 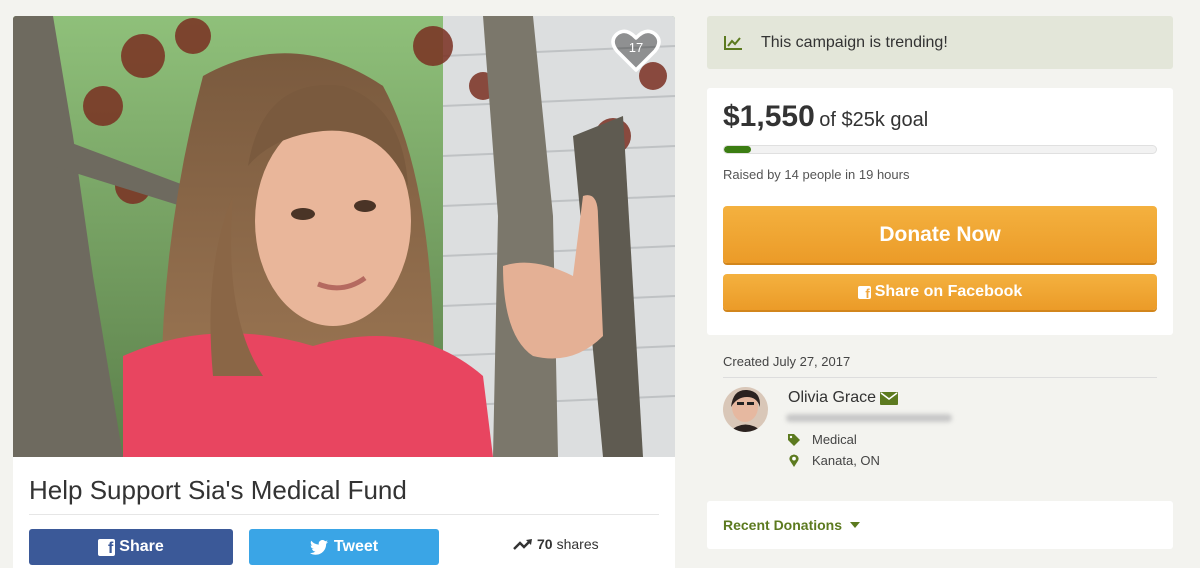 What do you see at coordinates (834, 439) in the screenshot?
I see `category-label: Medical` at bounding box center [834, 439].